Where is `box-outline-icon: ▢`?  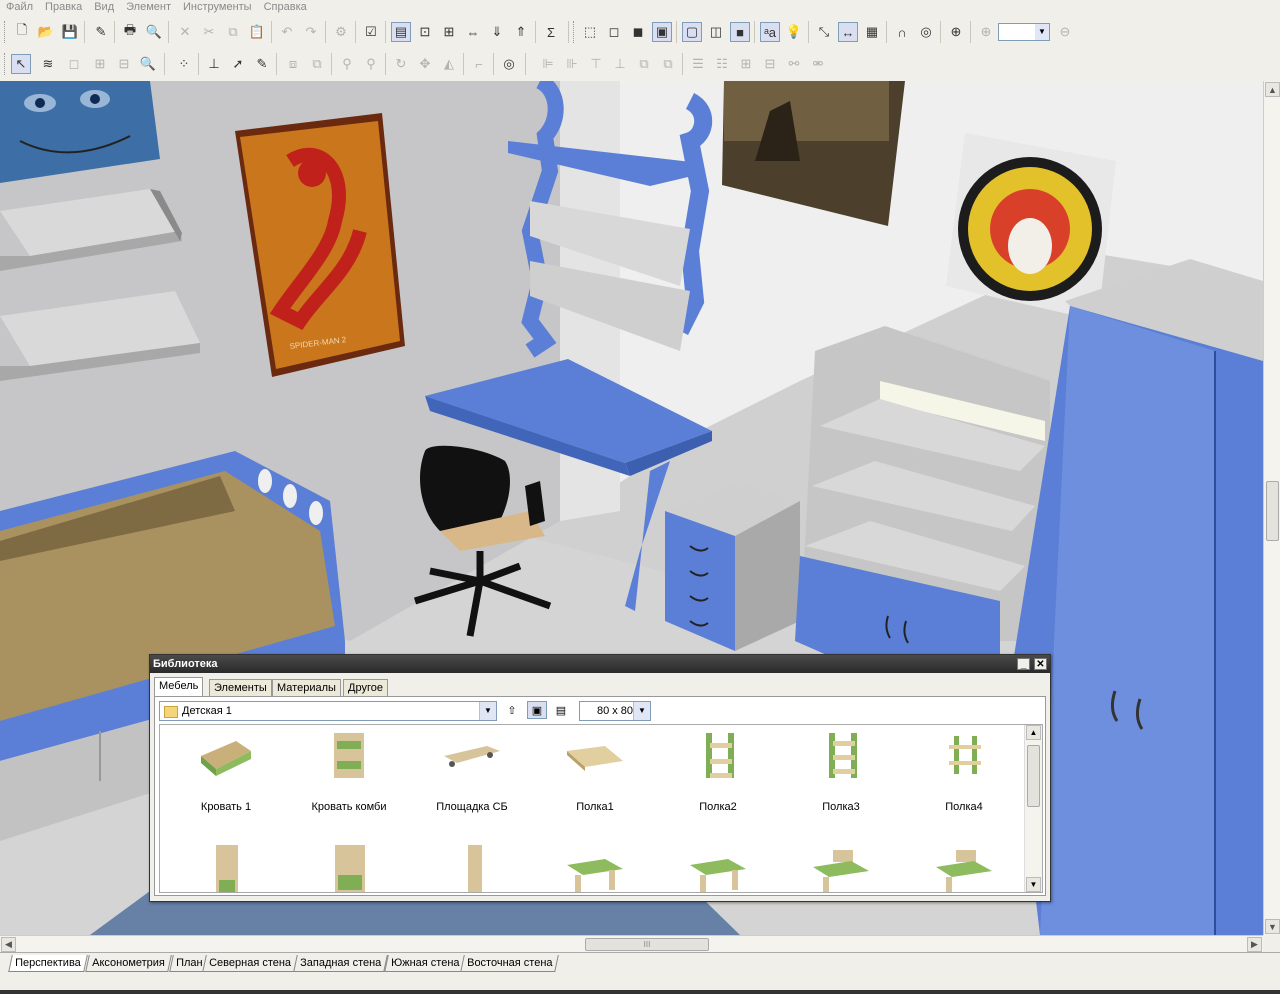
box-outline-icon: ▢ is located at coordinates (692, 32).